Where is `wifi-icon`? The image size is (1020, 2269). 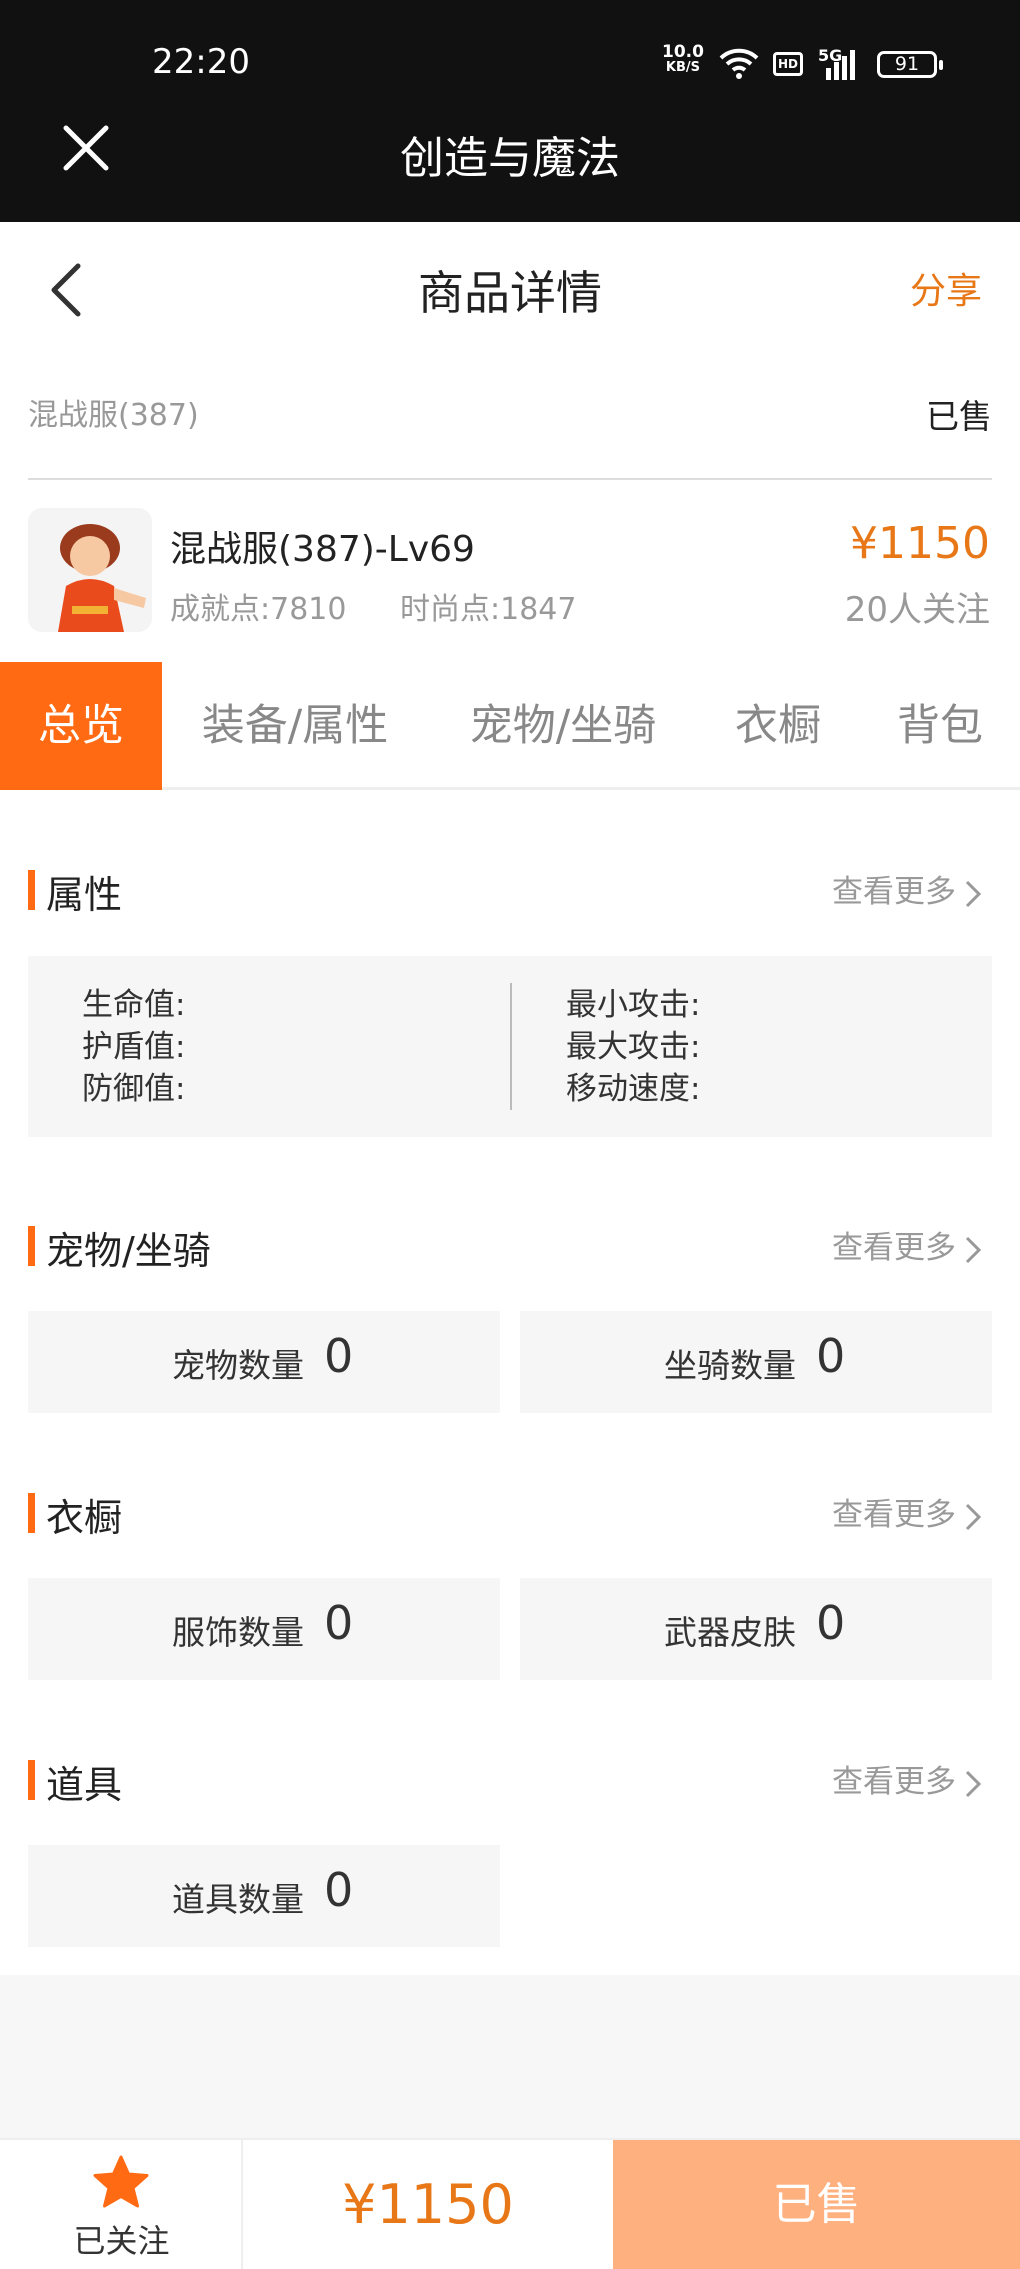
wifi-icon is located at coordinates (739, 63).